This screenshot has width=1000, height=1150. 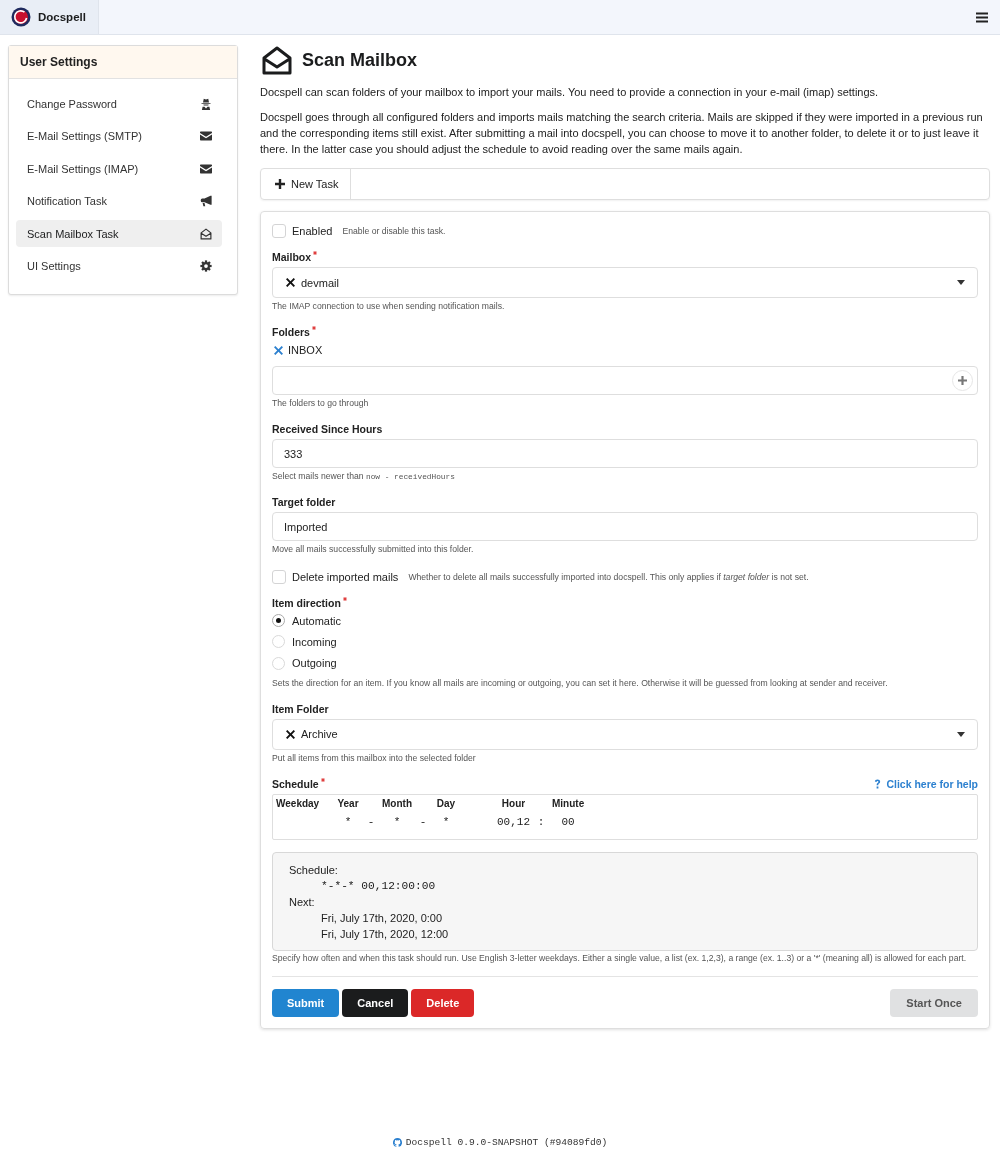 I want to click on logo-icon, so click(x=21, y=17).